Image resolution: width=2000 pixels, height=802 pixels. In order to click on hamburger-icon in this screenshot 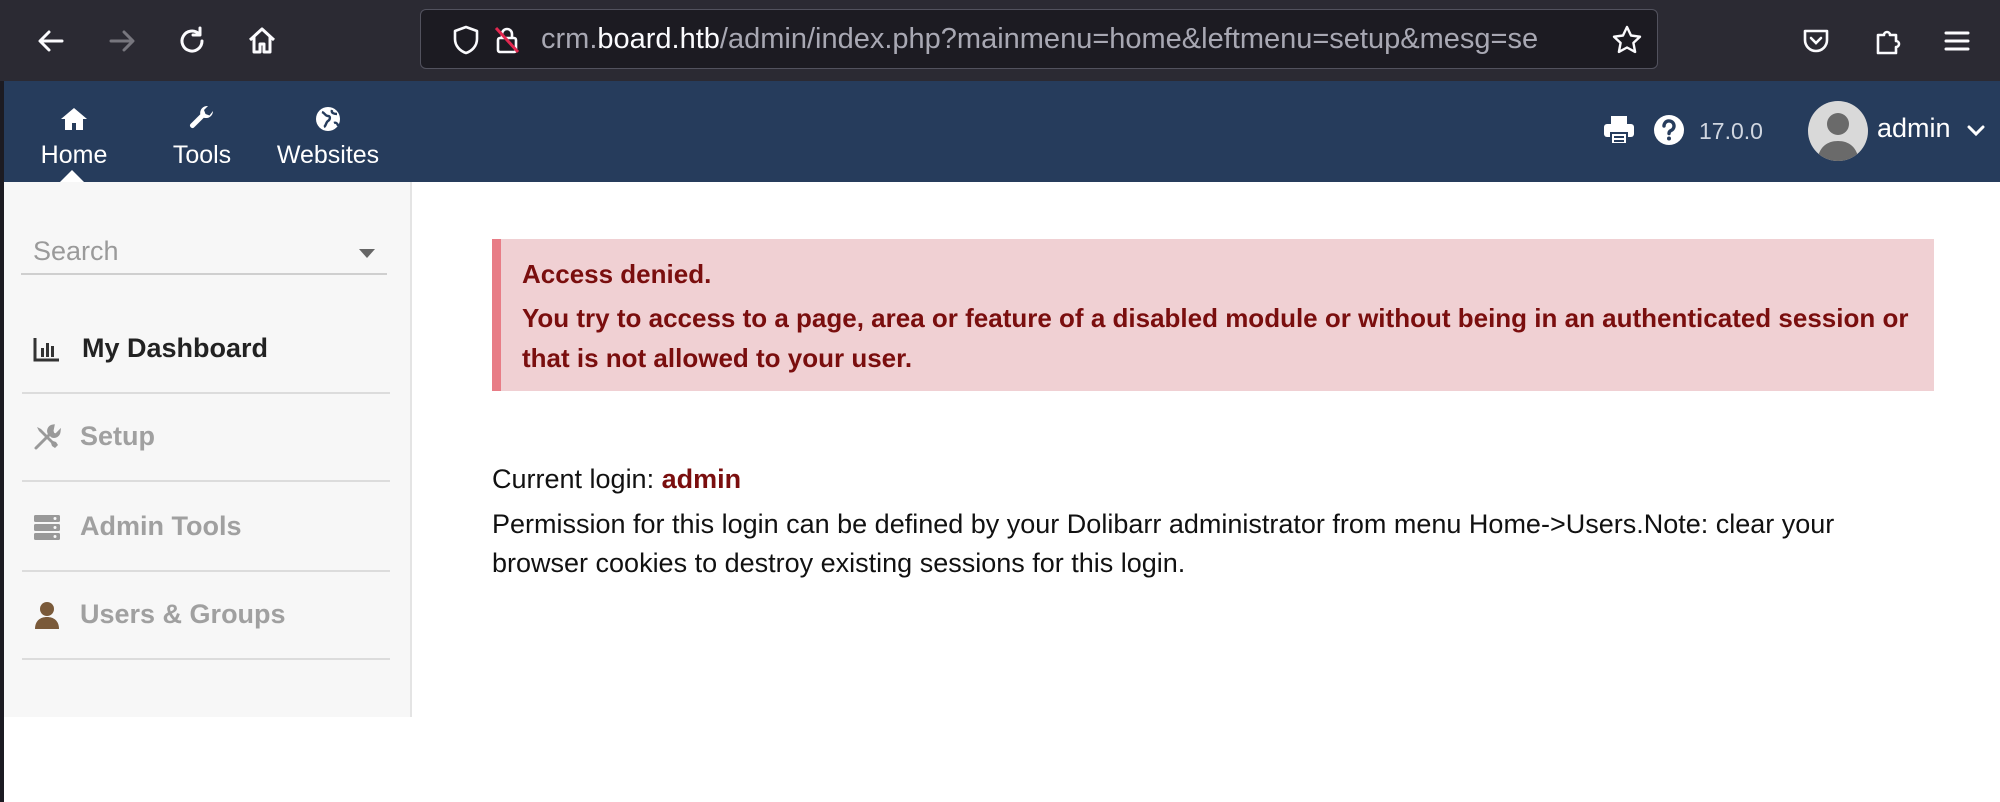, I will do `click(1957, 41)`.